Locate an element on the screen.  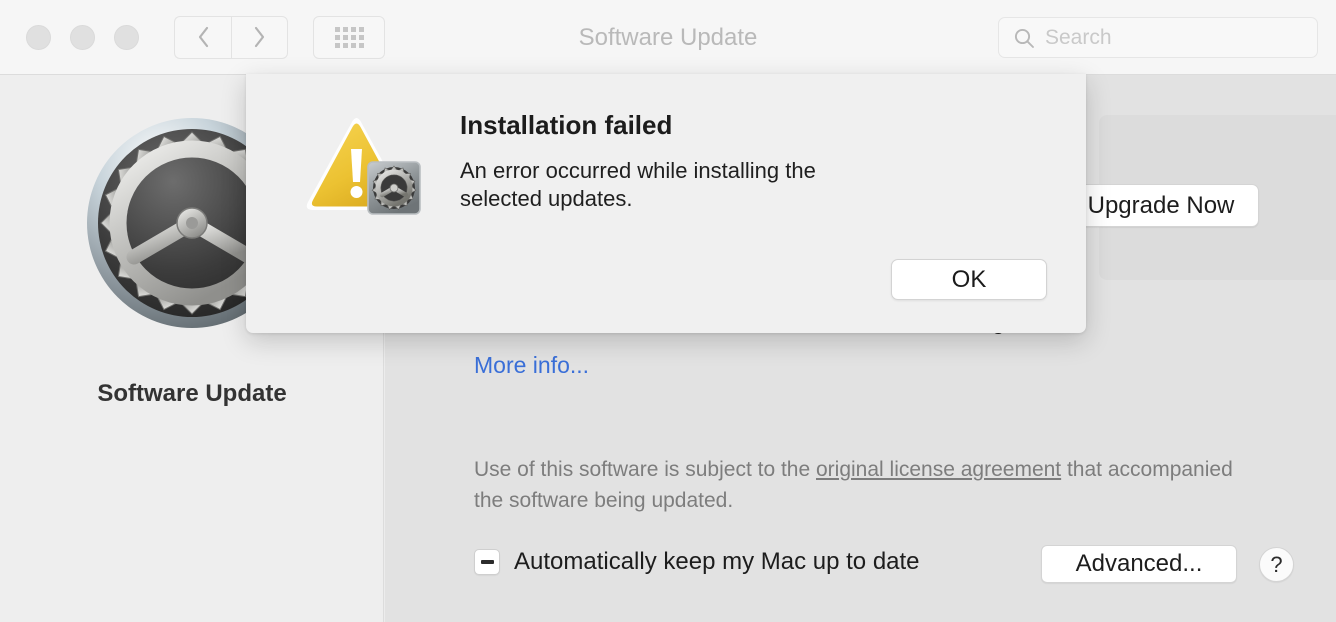
checkbox-mixed-dash-icon is located at coordinates (487, 562).